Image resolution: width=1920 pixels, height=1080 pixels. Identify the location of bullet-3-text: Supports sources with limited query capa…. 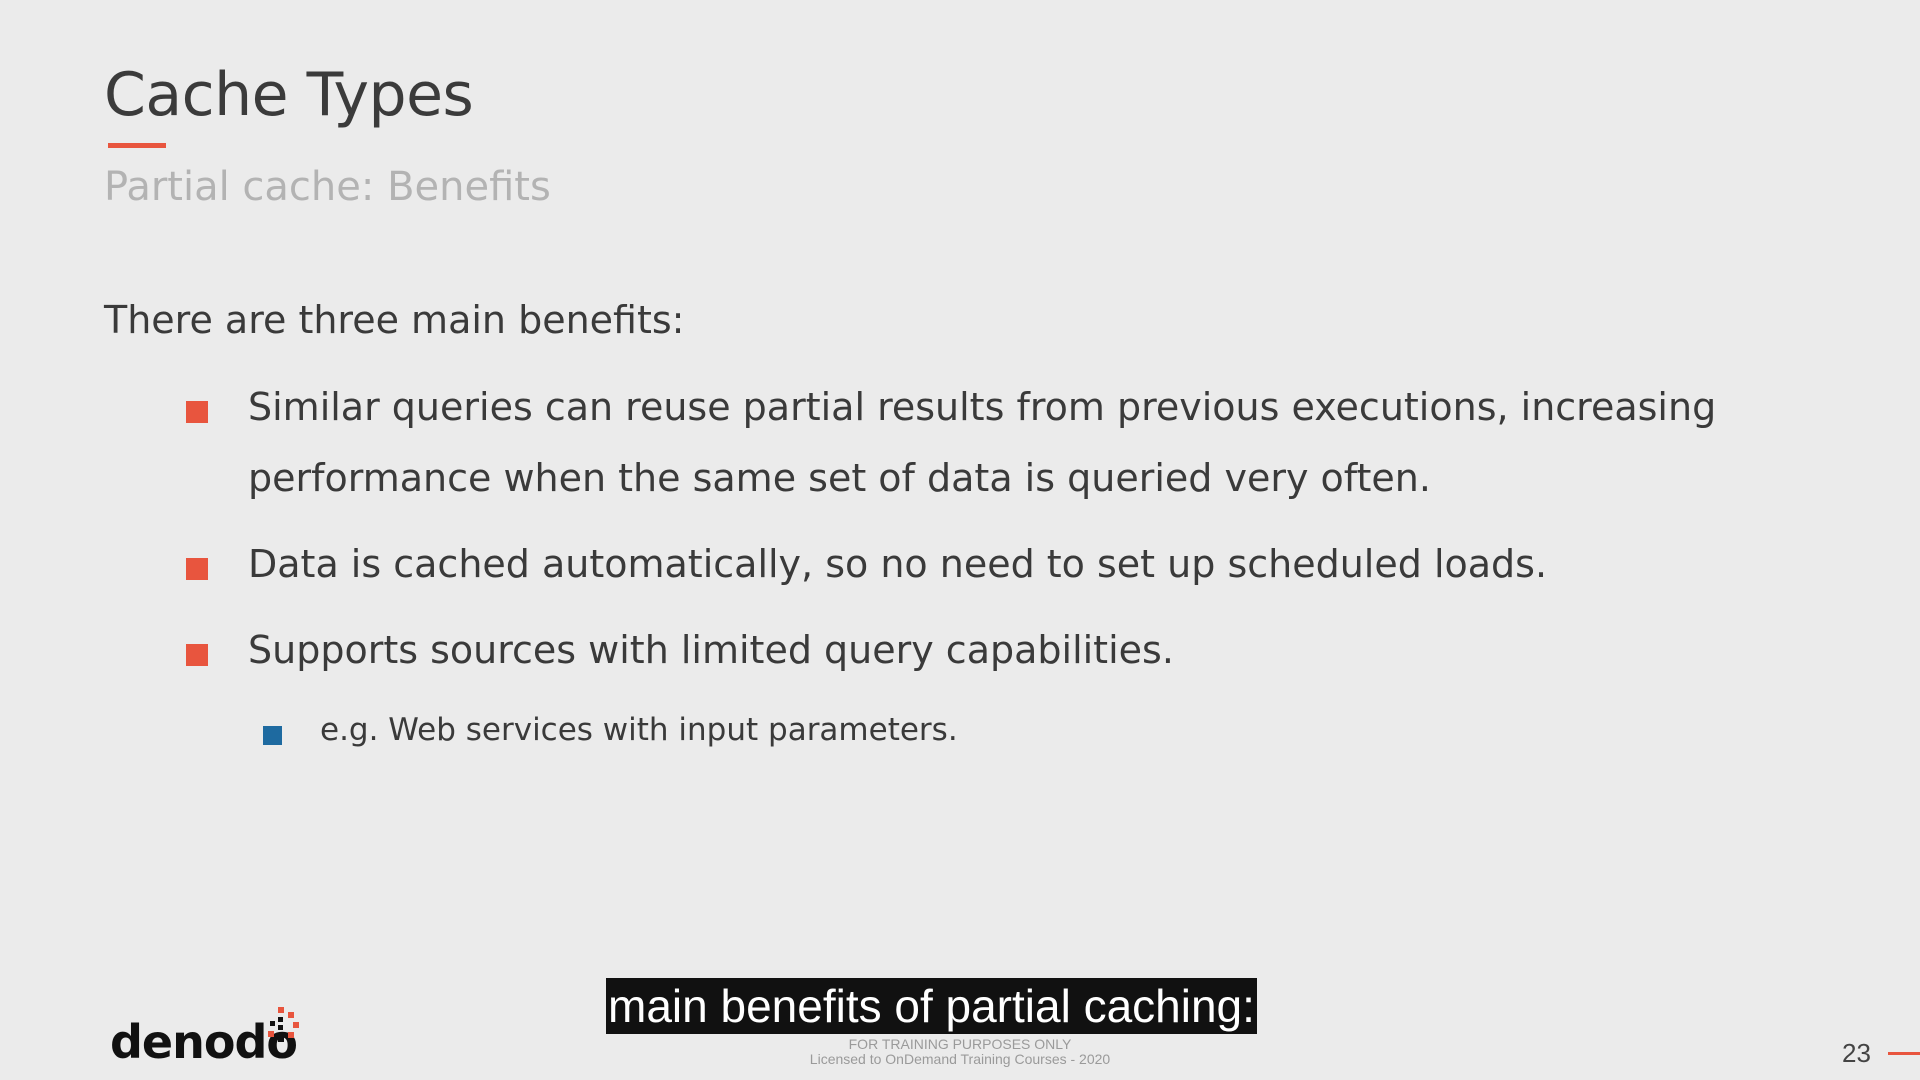
(711, 650).